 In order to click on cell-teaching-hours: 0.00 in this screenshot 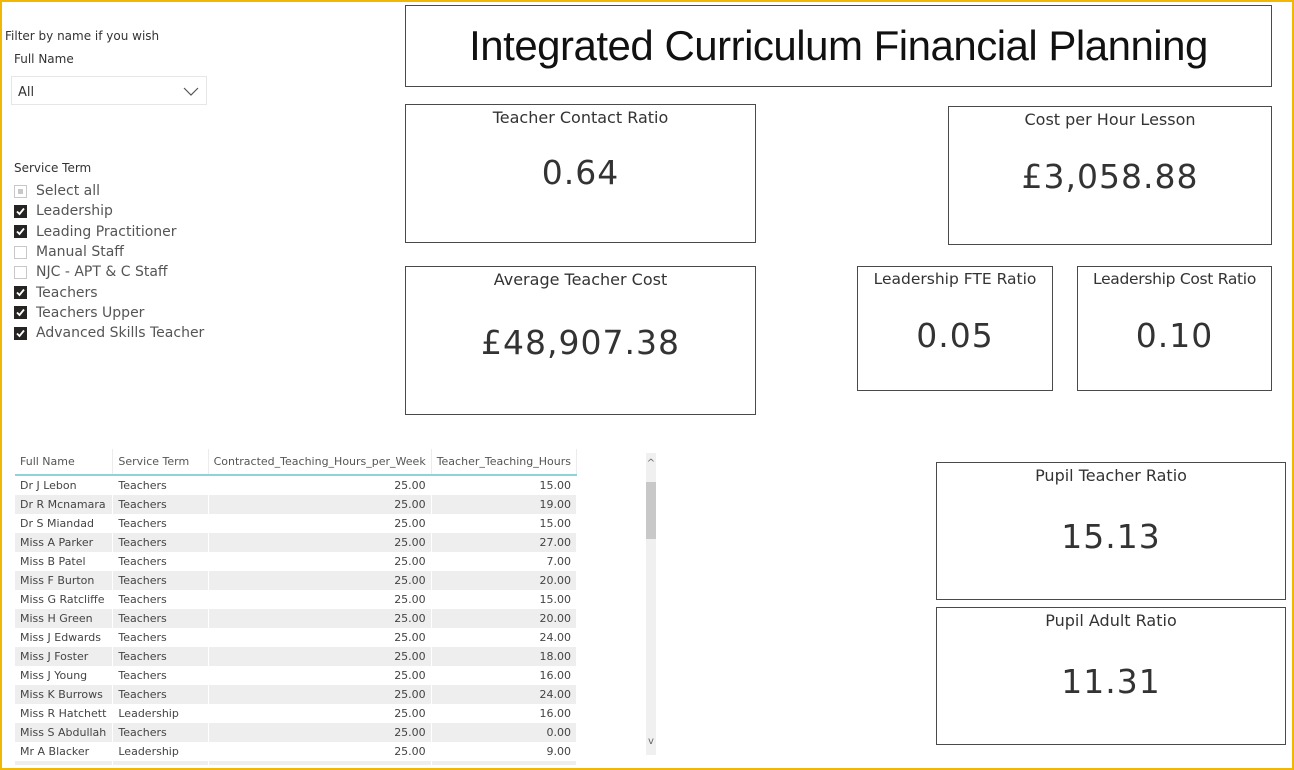, I will do `click(504, 732)`.